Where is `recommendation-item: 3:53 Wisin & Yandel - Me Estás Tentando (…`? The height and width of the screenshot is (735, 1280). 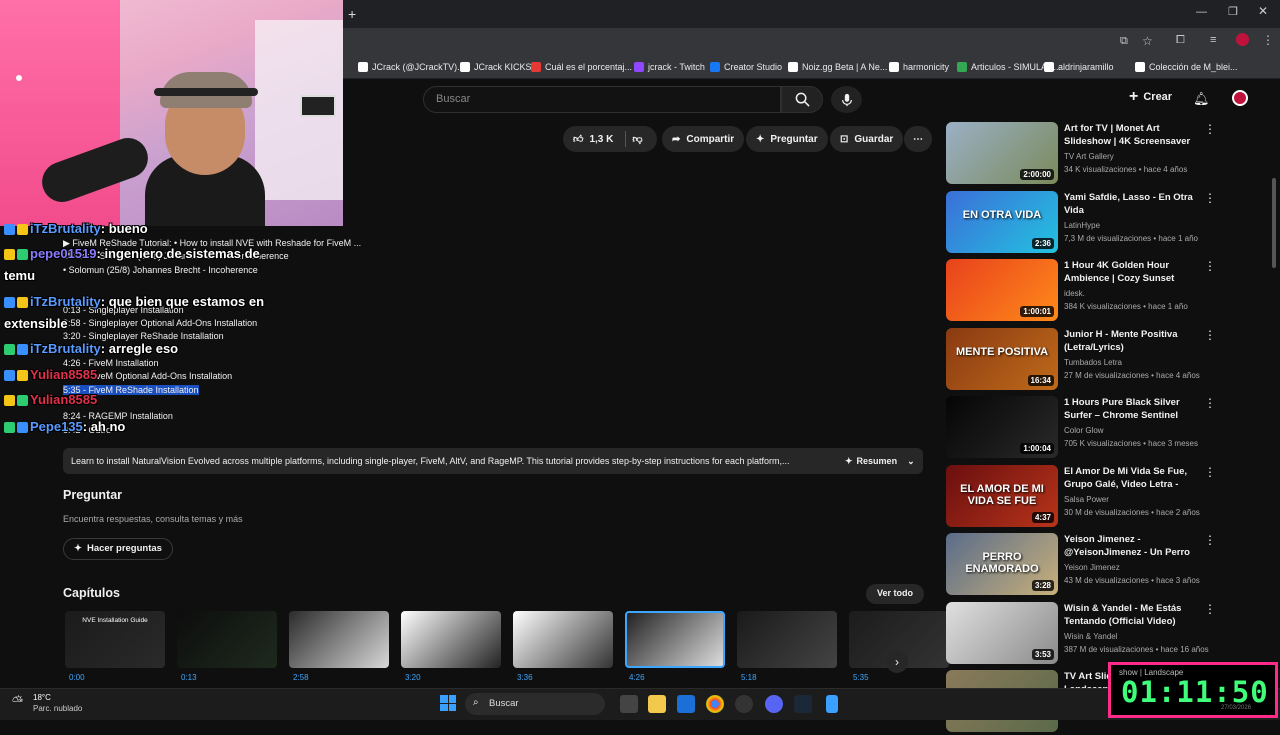 recommendation-item: 3:53 Wisin & Yandel - Me Estás Tentando (… is located at coordinates (1081, 634).